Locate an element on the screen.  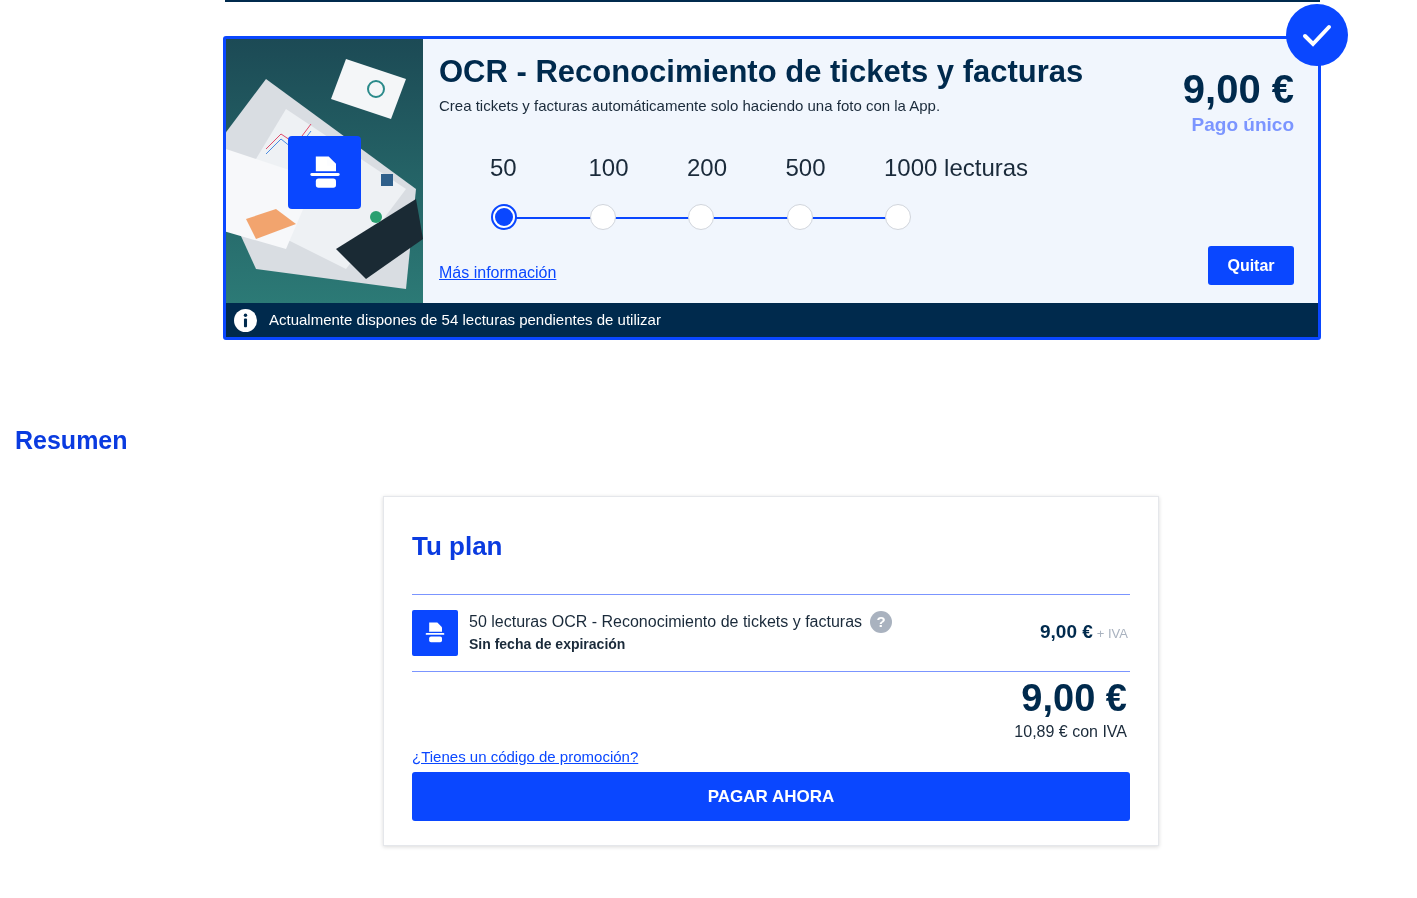
tax-note: + IVA is located at coordinates (1112, 634).